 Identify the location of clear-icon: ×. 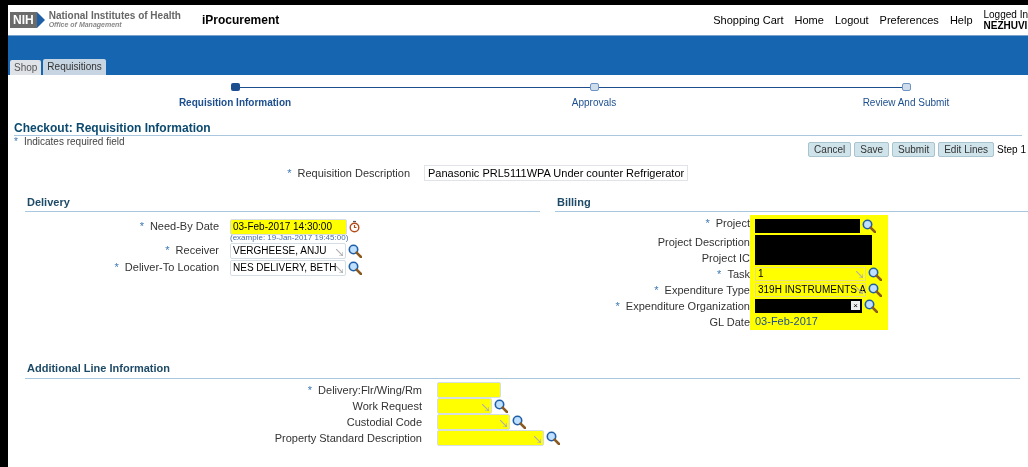
(855, 305).